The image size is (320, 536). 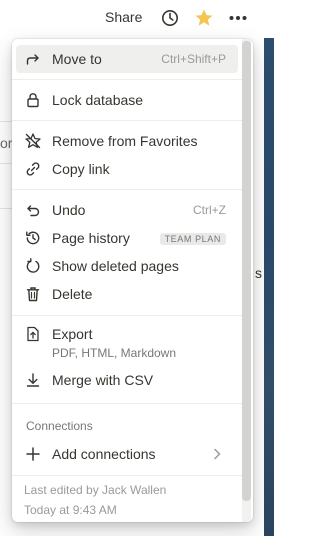 I want to click on menu-item-label: Export, so click(x=72, y=334).